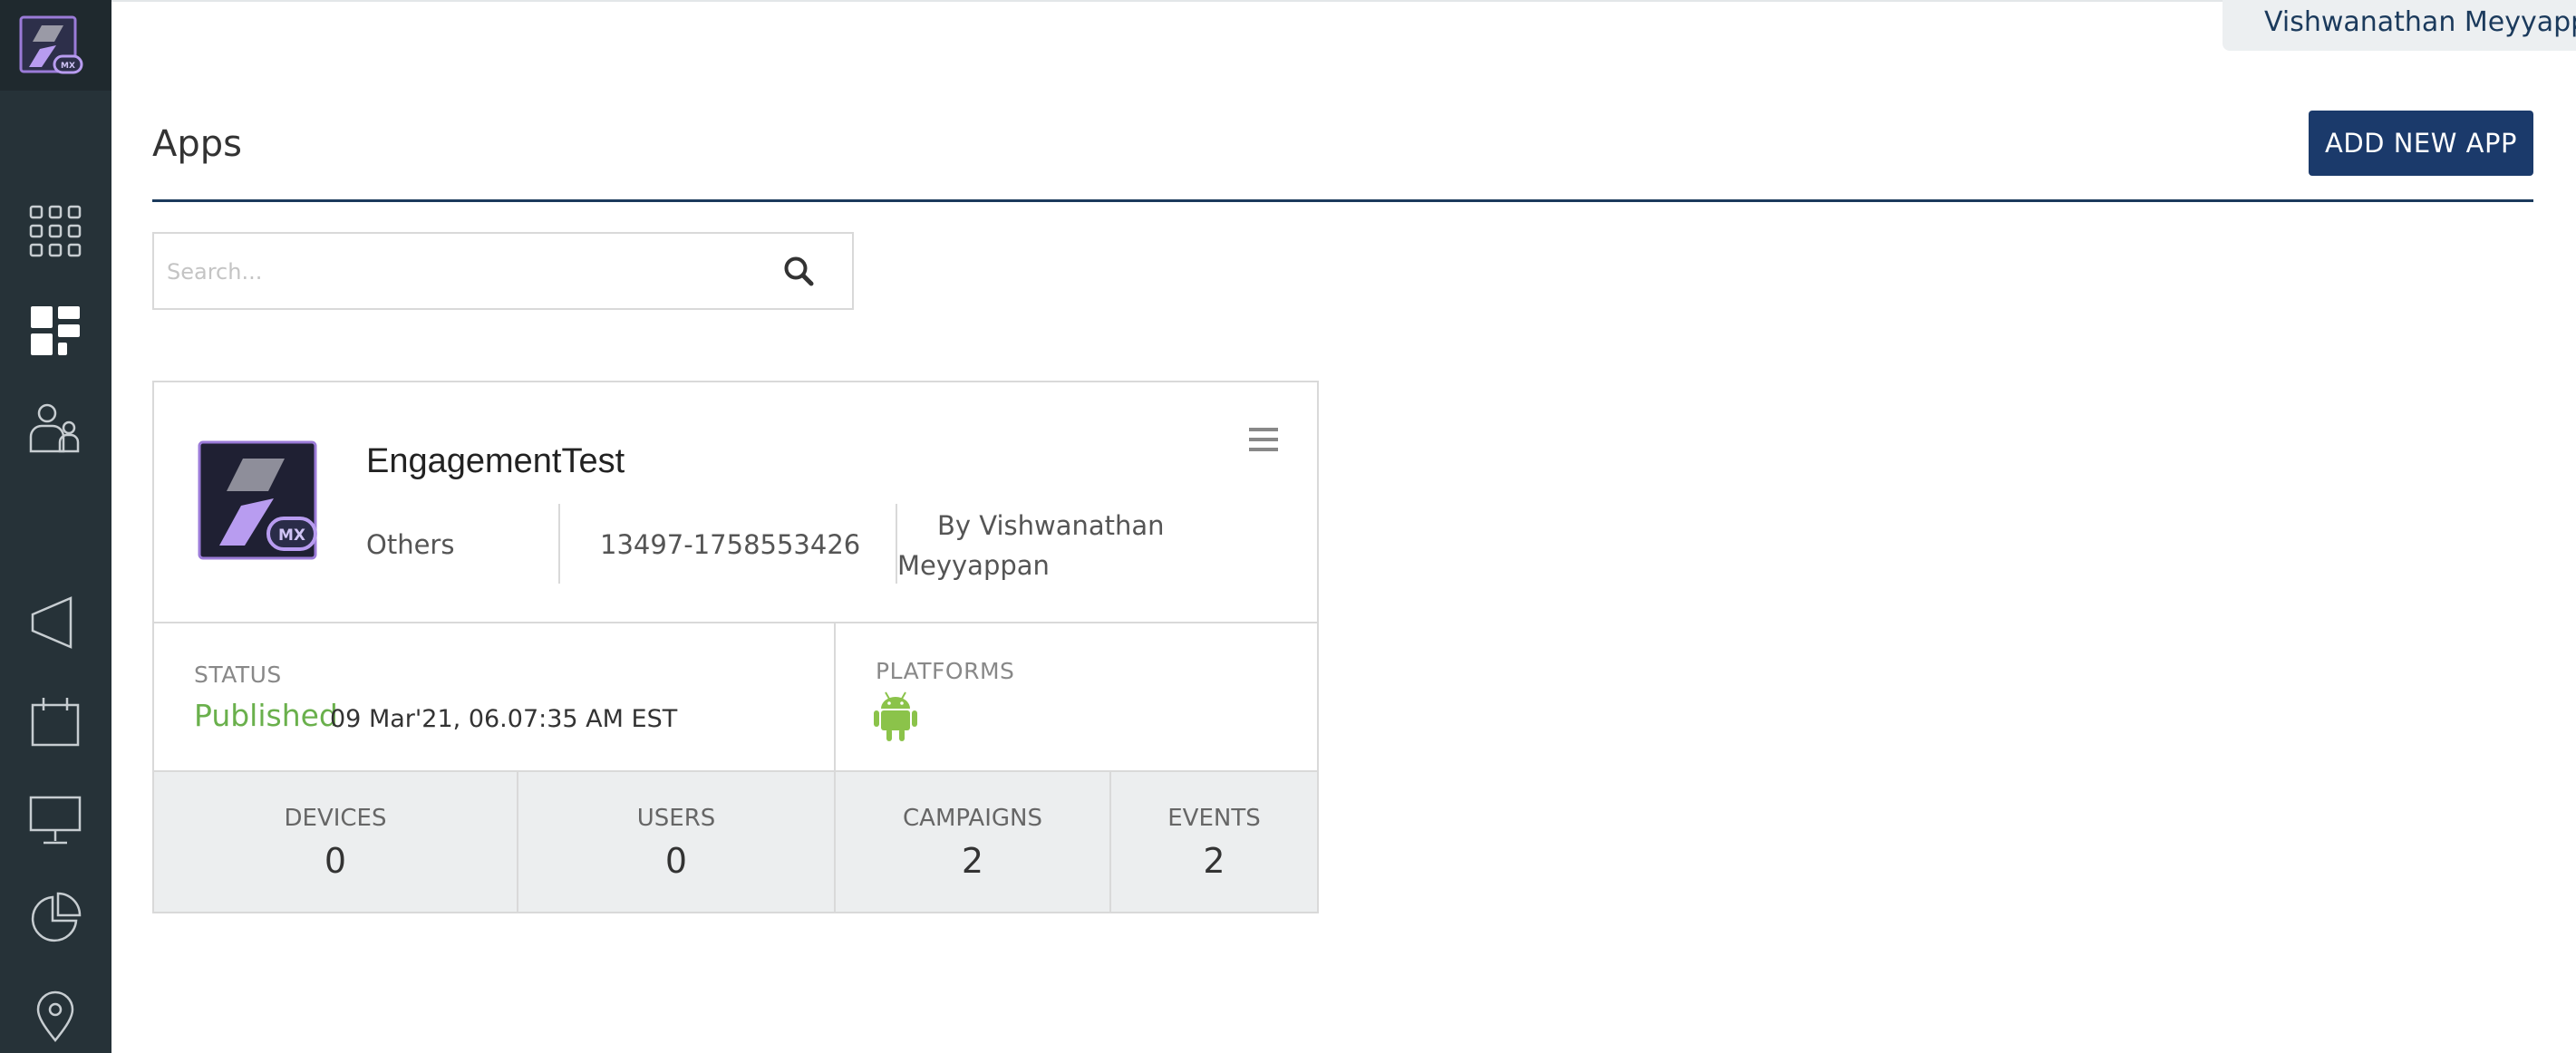 The width and height of the screenshot is (2576, 1053). Describe the element at coordinates (730, 545) in the screenshot. I see `app-id: 13497-1758553426` at that location.